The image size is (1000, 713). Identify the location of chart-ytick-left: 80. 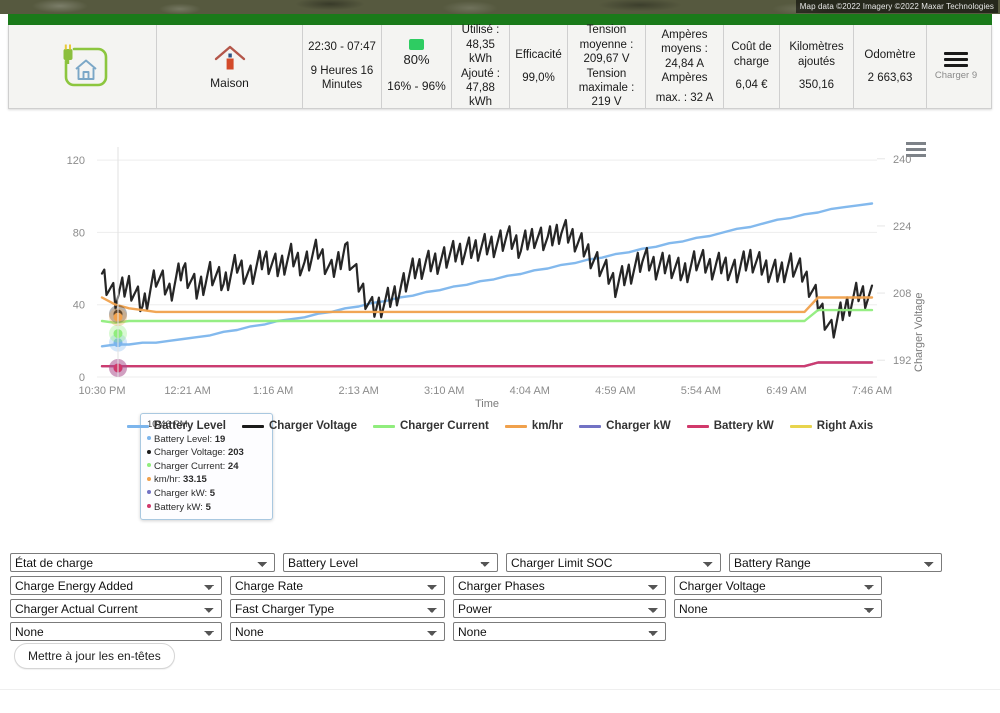
(79, 233).